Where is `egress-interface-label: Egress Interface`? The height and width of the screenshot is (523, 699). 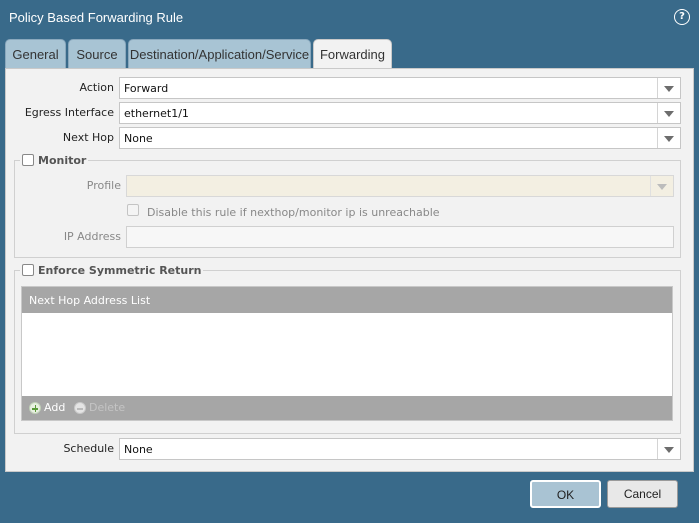 egress-interface-label: Egress Interface is located at coordinates (69, 112).